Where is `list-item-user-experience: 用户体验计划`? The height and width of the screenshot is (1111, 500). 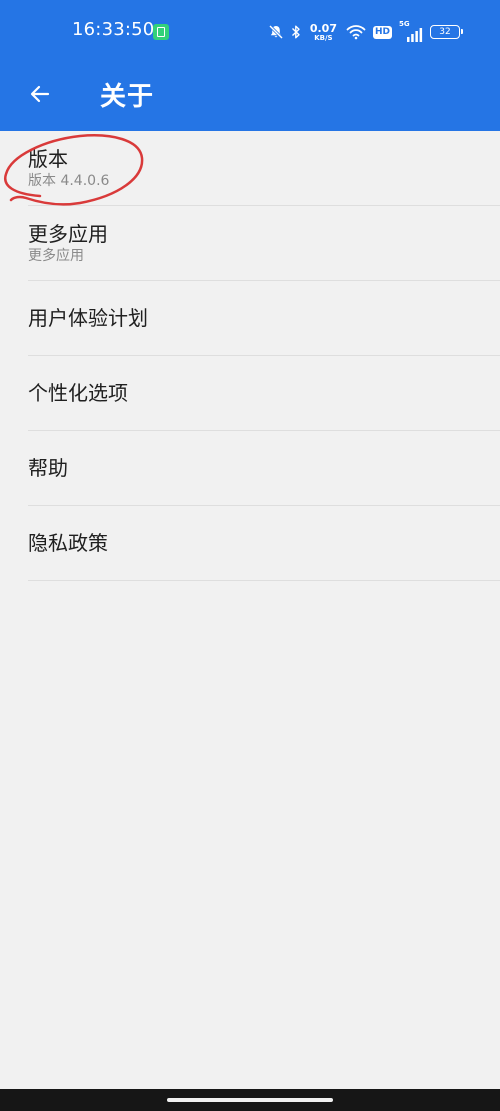
list-item-user-experience: 用户体验计划 is located at coordinates (250, 318).